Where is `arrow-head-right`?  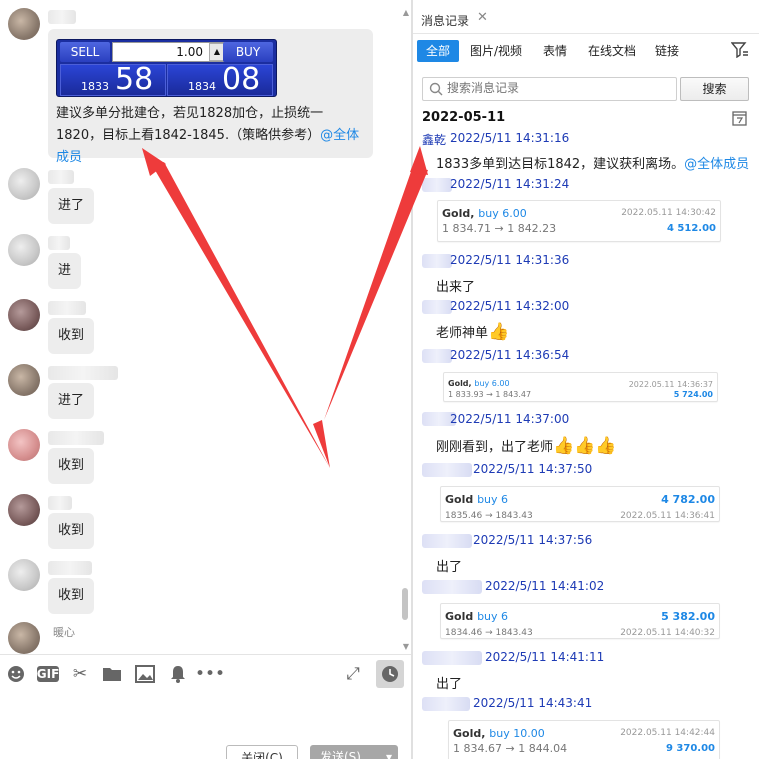 arrow-head-right is located at coordinates (419, 160).